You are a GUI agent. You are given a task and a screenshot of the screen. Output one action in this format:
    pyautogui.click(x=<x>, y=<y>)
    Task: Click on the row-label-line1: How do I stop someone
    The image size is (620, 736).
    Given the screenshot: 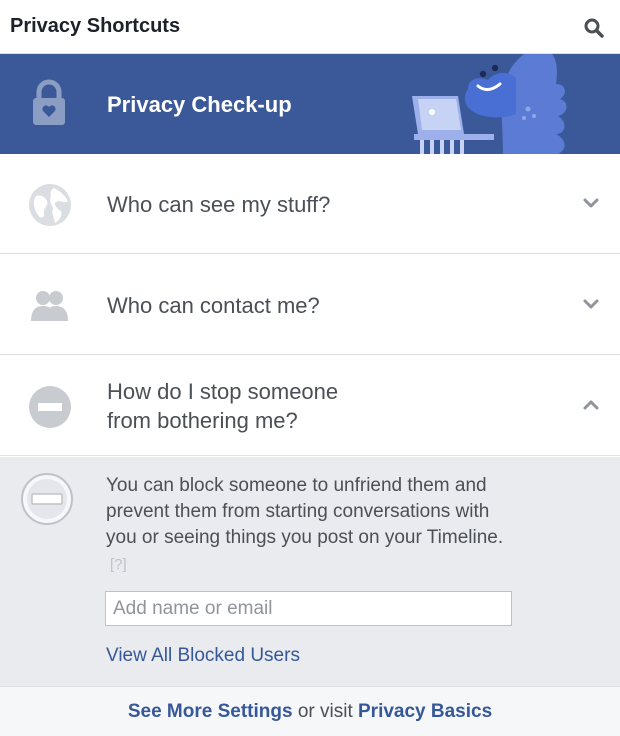 What is the action you would take?
    pyautogui.click(x=223, y=391)
    